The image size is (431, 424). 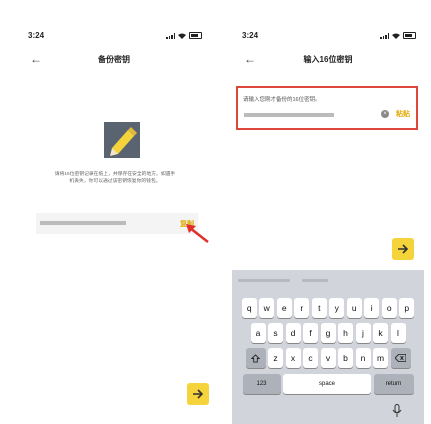 What do you see at coordinates (302, 308) in the screenshot?
I see `key-r: r` at bounding box center [302, 308].